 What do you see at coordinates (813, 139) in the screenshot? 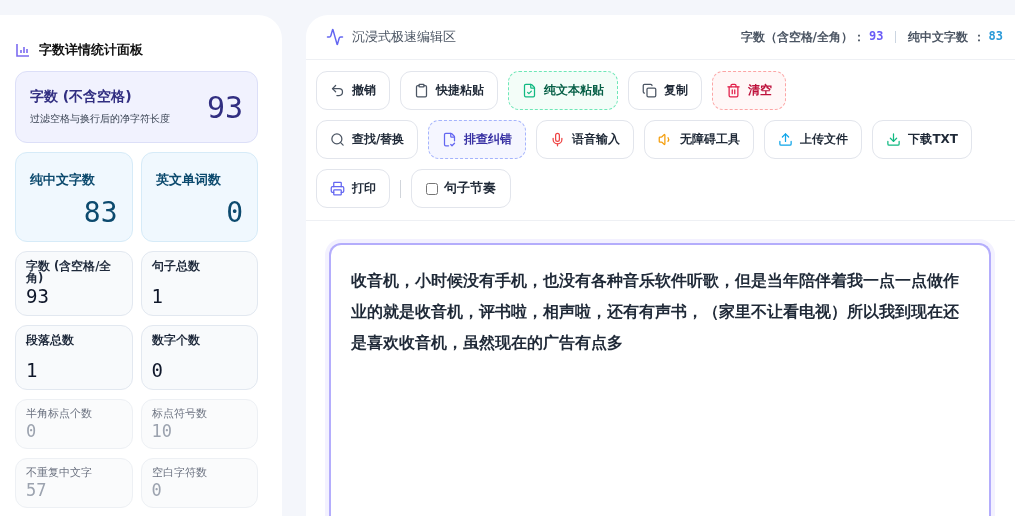
I see `toolbar-button: 上传文件` at bounding box center [813, 139].